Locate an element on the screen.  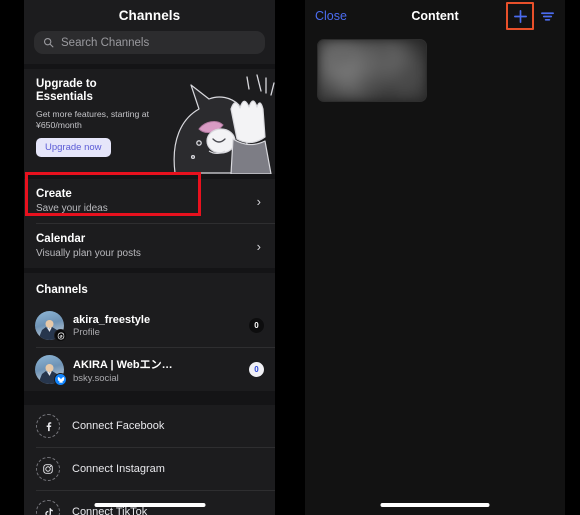
channel-name: akira_freestyle is located at coordinates (112, 319).